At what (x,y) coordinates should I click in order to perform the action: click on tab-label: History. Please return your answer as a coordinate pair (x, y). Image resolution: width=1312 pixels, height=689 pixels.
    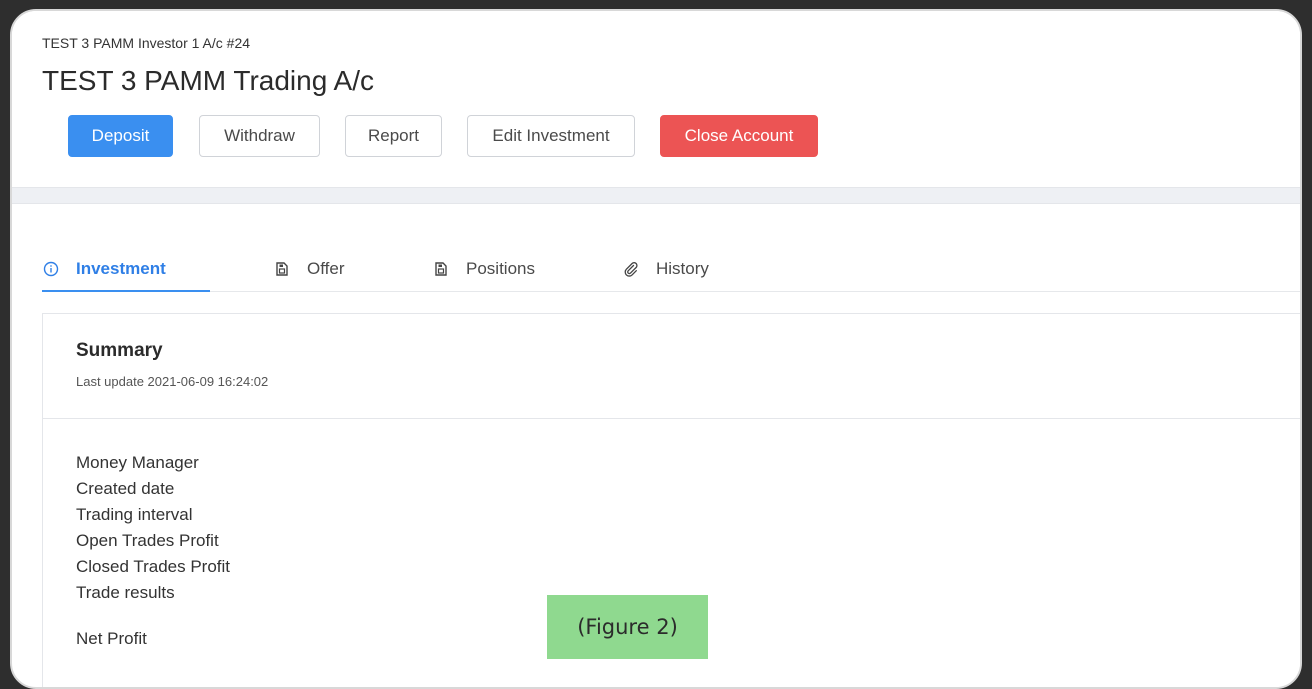
    Looking at the image, I should click on (682, 268).